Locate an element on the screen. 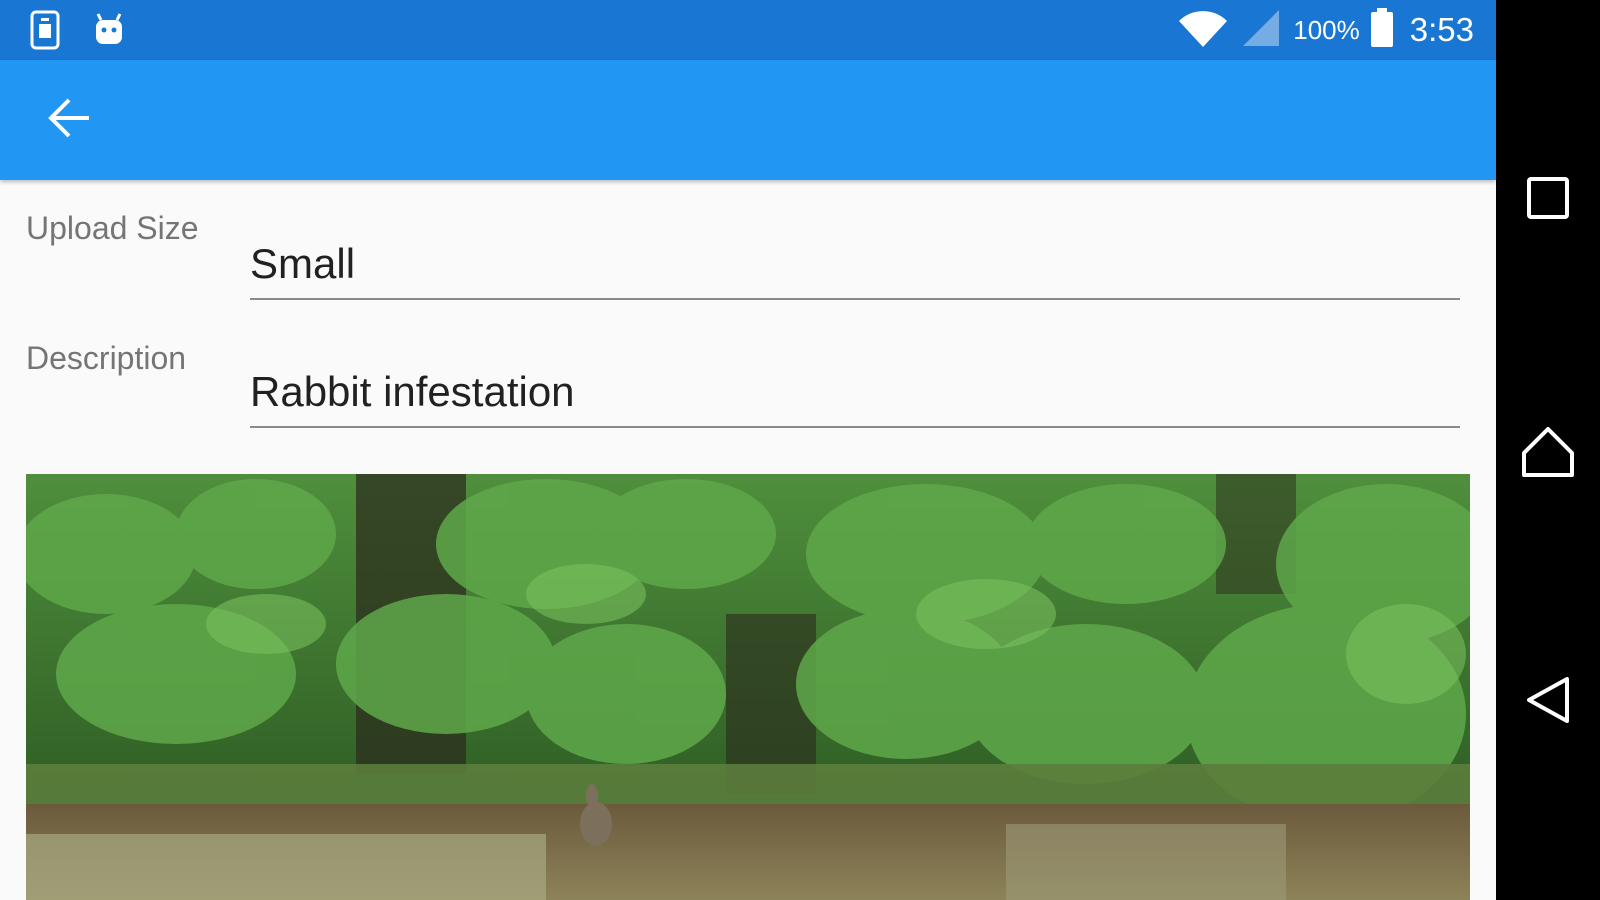 The width and height of the screenshot is (1600, 900). navigation-bar is located at coordinates (1548, 450).